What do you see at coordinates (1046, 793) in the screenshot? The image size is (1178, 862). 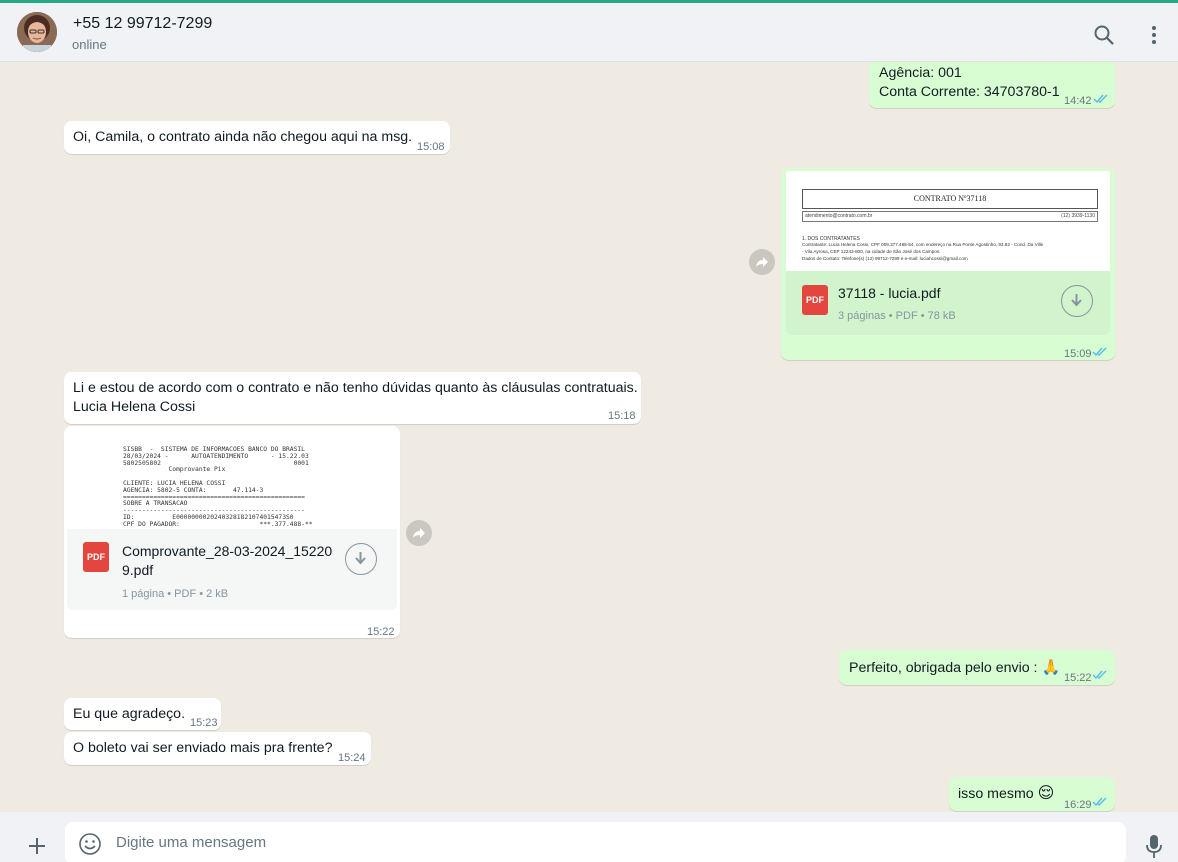 I see `relieved-emoji: 😌` at bounding box center [1046, 793].